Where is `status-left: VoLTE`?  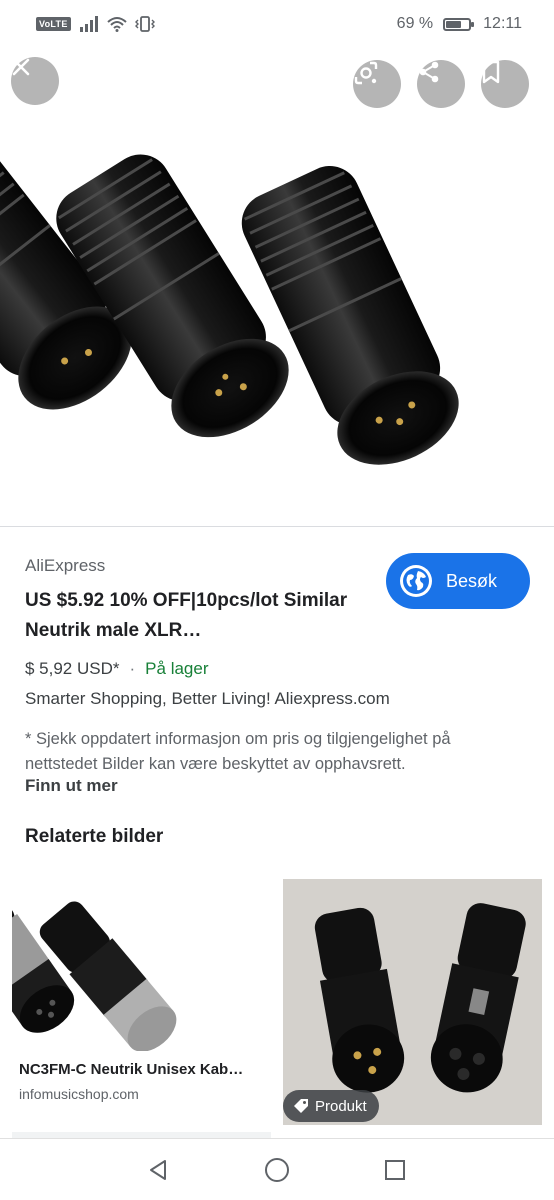 status-left: VoLTE is located at coordinates (95, 24).